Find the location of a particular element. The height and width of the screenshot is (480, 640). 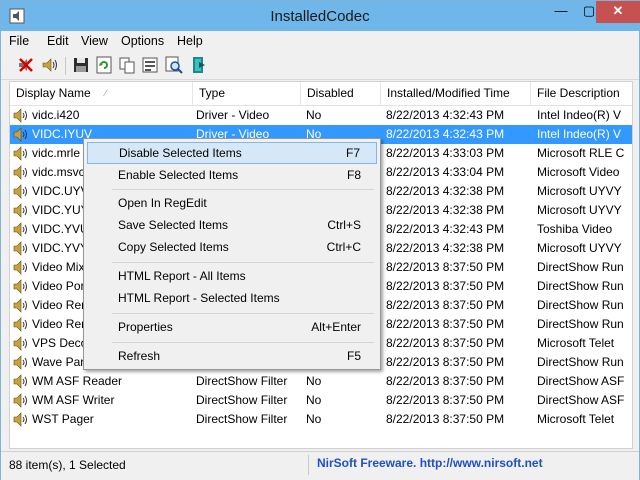

menu-item-open-regedit: Open In RegEdit is located at coordinates (232, 203).